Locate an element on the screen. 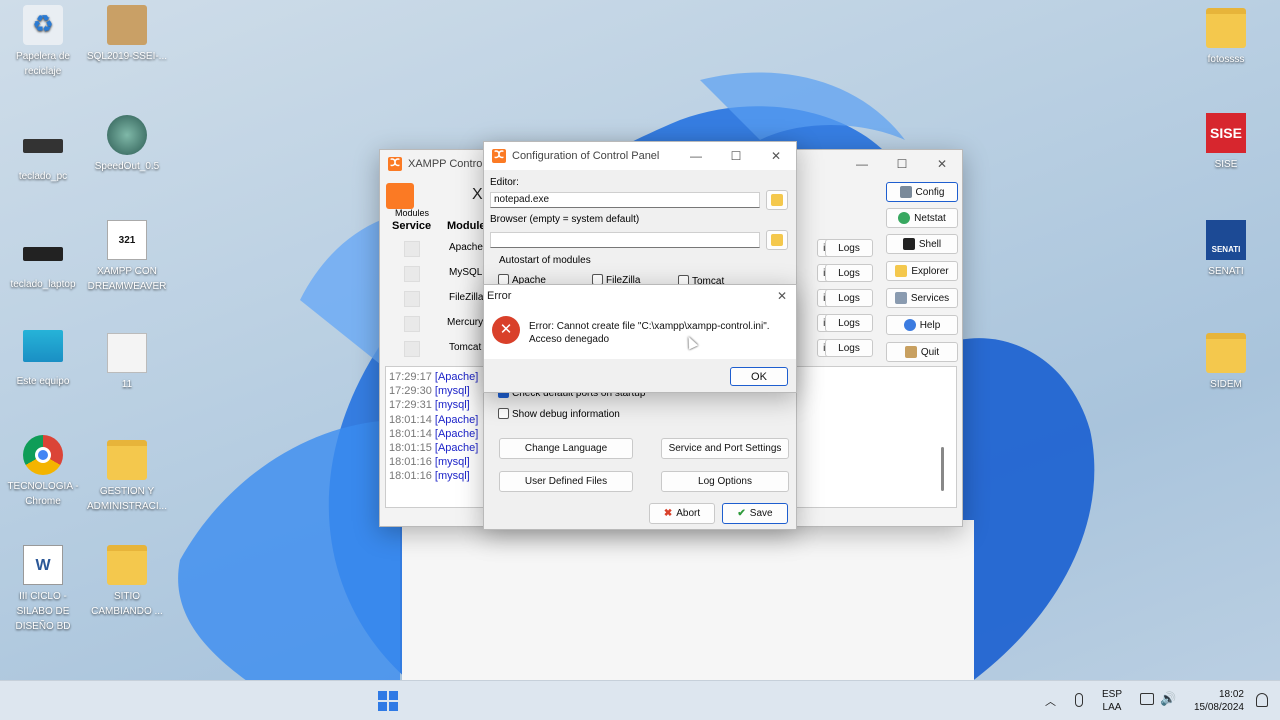  desktop-icon-senati: SENATI SENATI is located at coordinates (1226, 249).